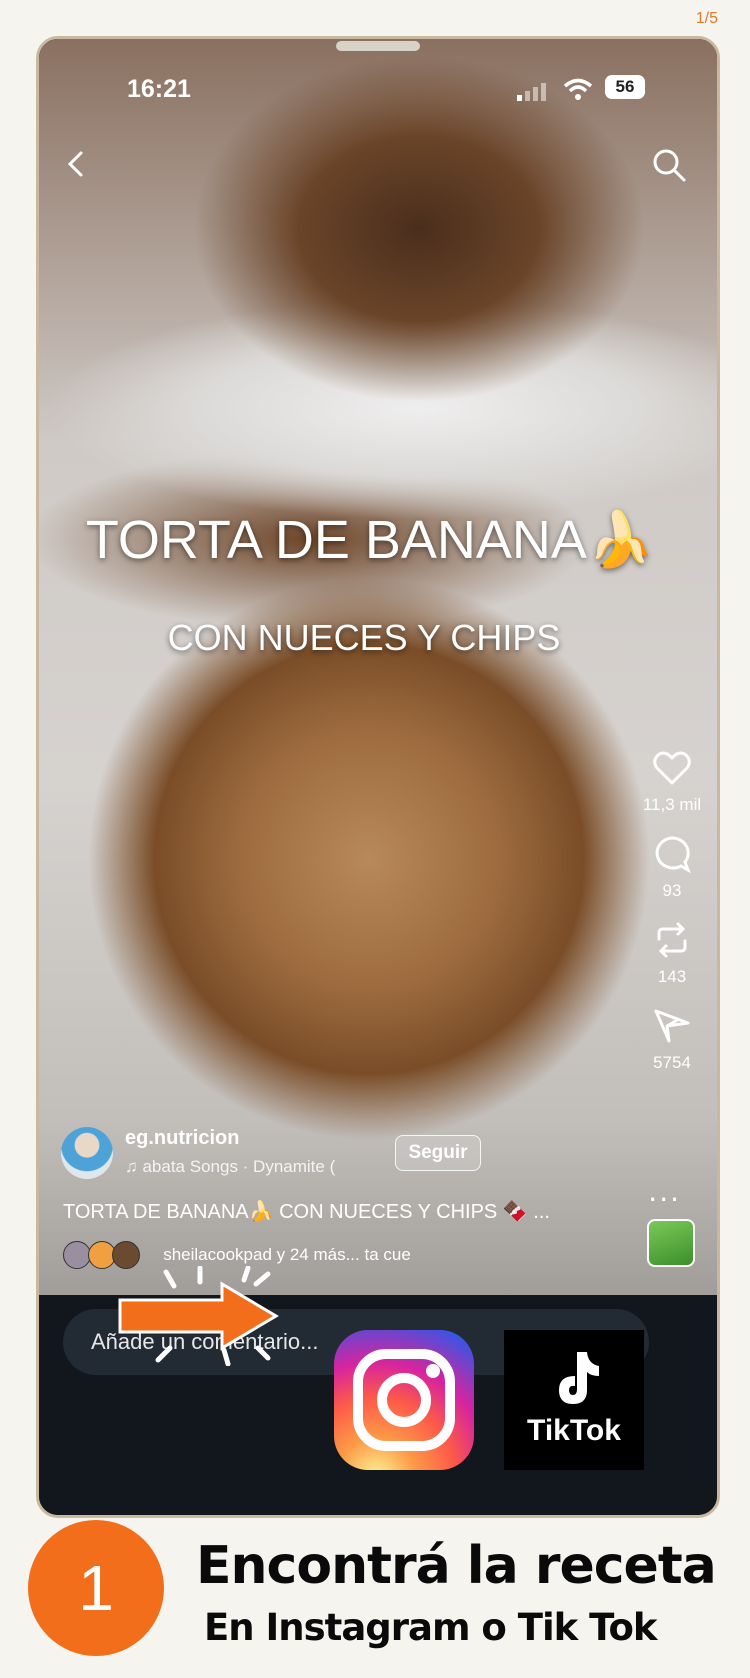  I want to click on like-button: 11,3 mil, so click(672, 781).